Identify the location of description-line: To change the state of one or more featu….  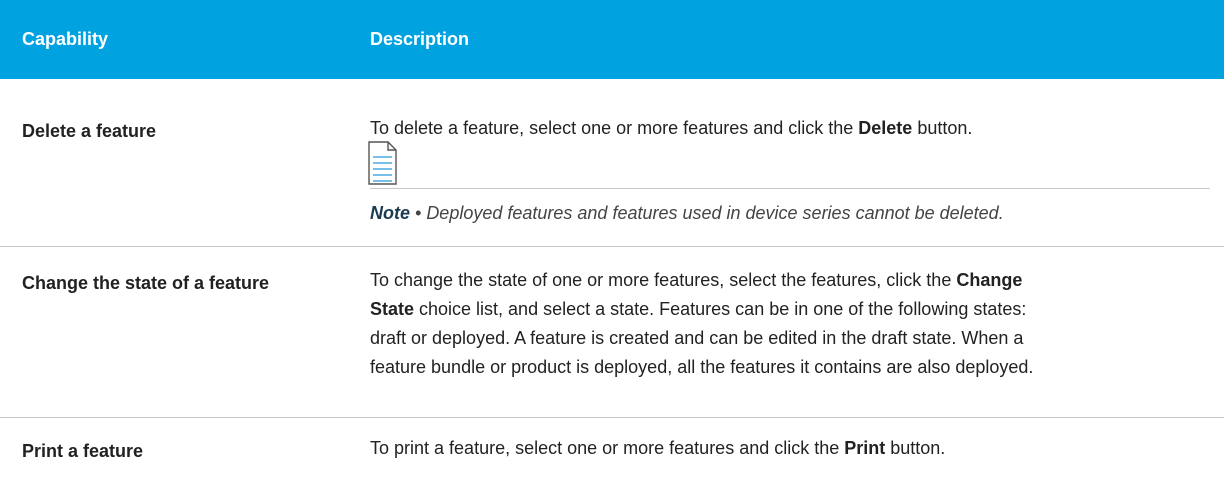
(792, 280).